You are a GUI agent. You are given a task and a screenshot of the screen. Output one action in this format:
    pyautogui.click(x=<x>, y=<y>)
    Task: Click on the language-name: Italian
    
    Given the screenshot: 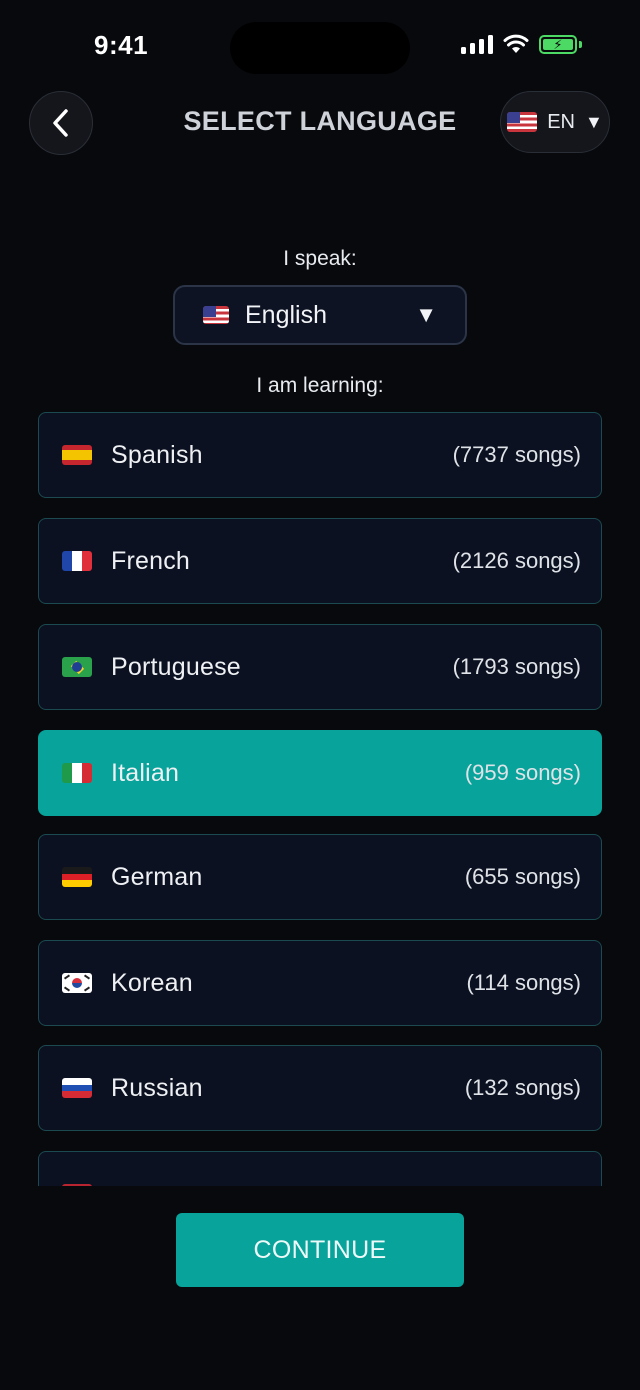 What is the action you would take?
    pyautogui.click(x=145, y=772)
    